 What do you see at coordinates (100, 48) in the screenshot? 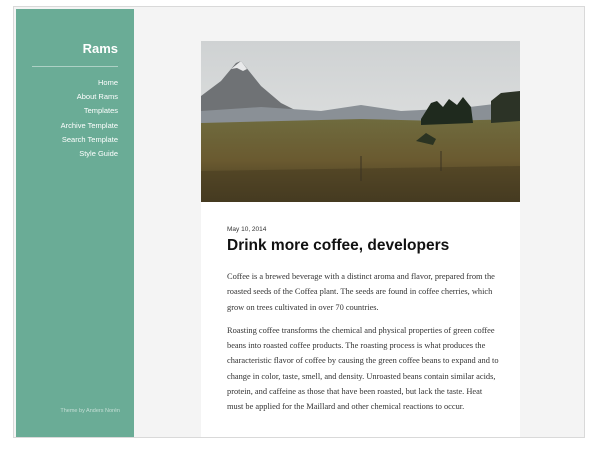
I see `site-title: Rams` at bounding box center [100, 48].